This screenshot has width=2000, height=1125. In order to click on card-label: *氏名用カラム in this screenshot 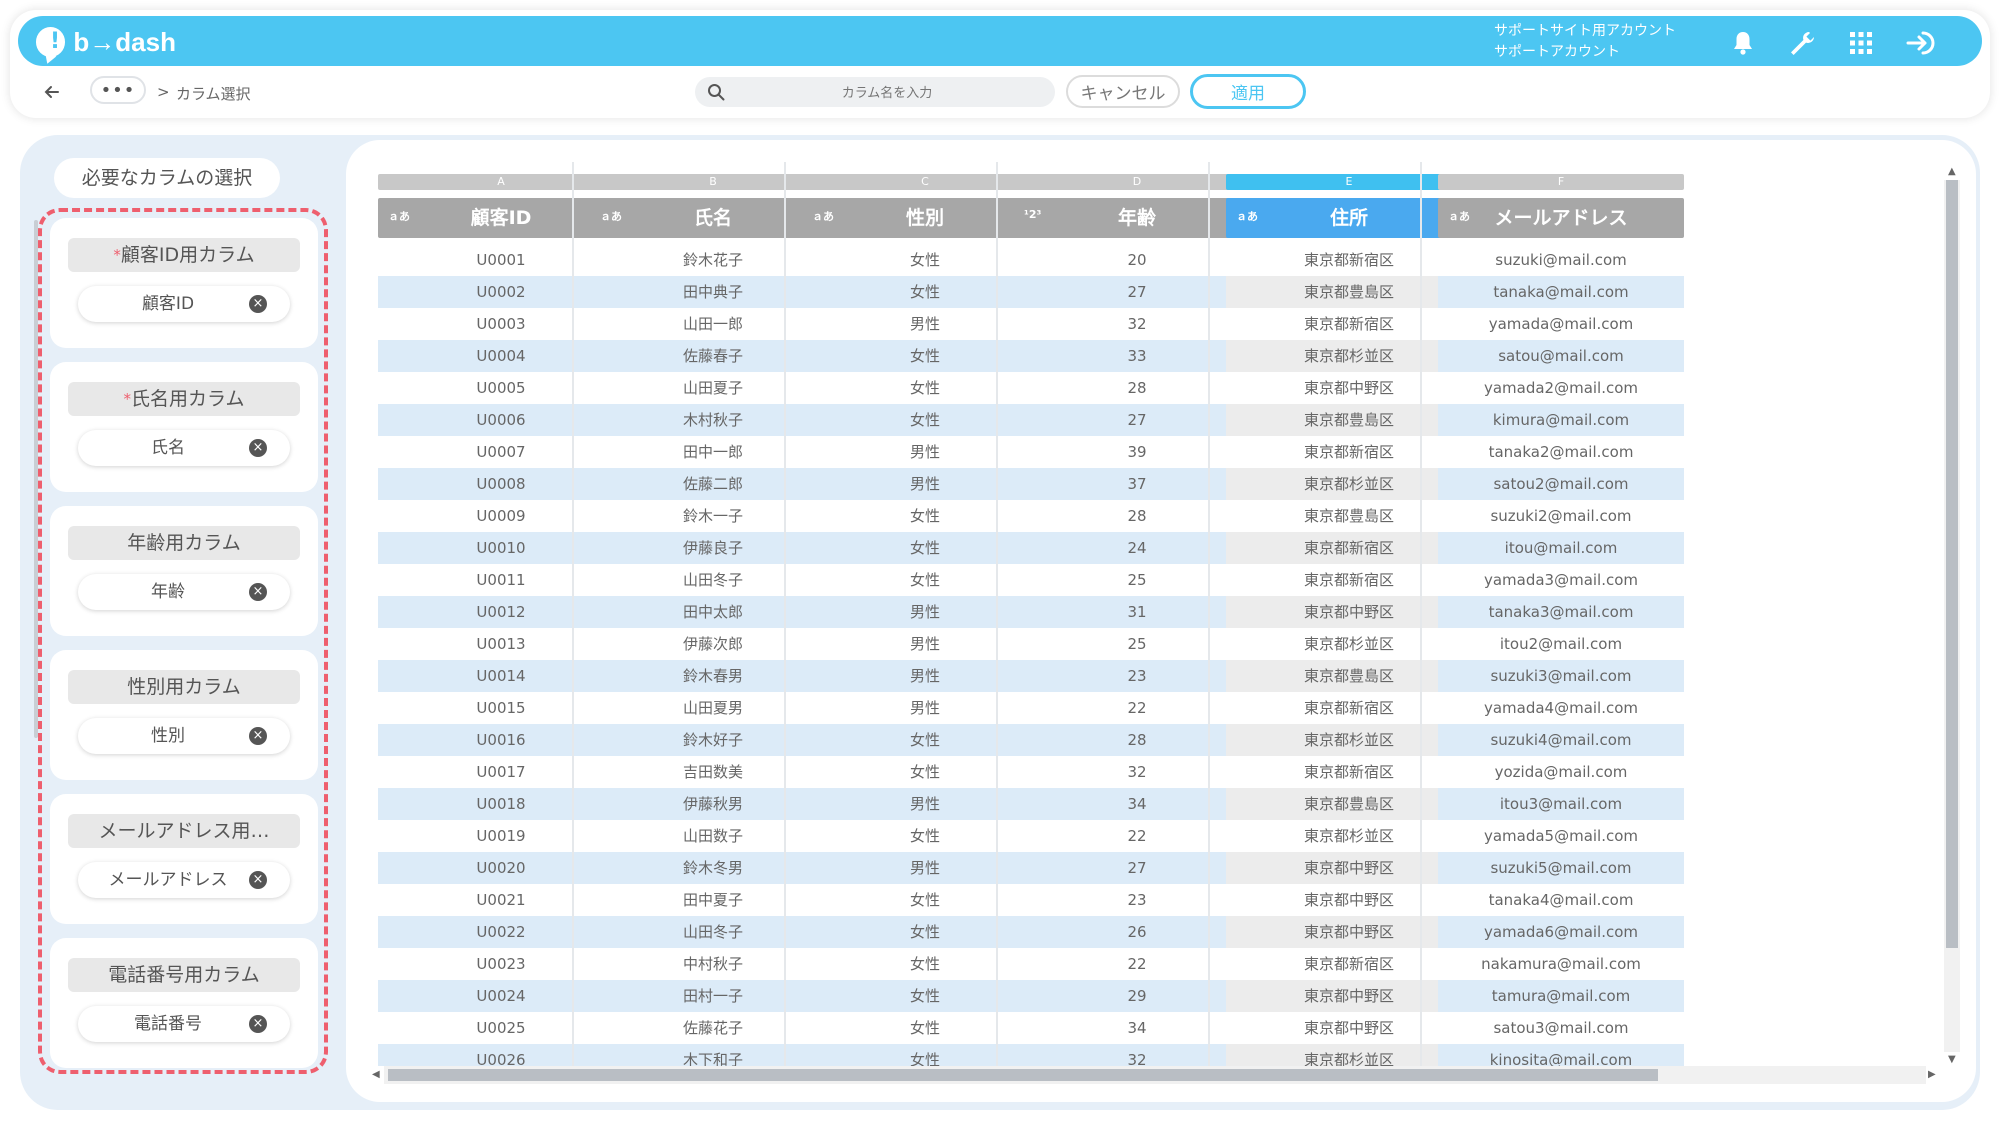, I will do `click(184, 399)`.